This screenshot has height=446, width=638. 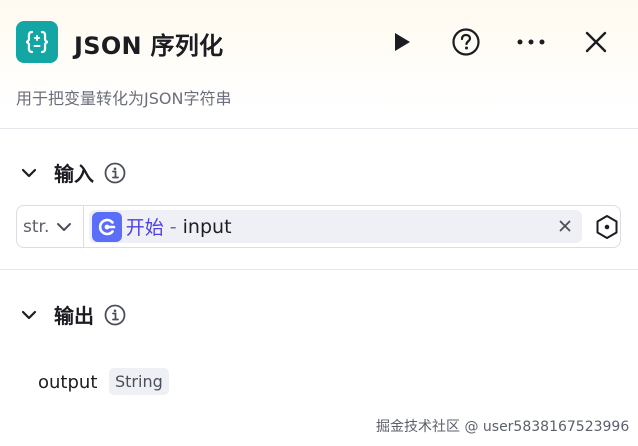 I want to click on start-node-icon, so click(x=106, y=226).